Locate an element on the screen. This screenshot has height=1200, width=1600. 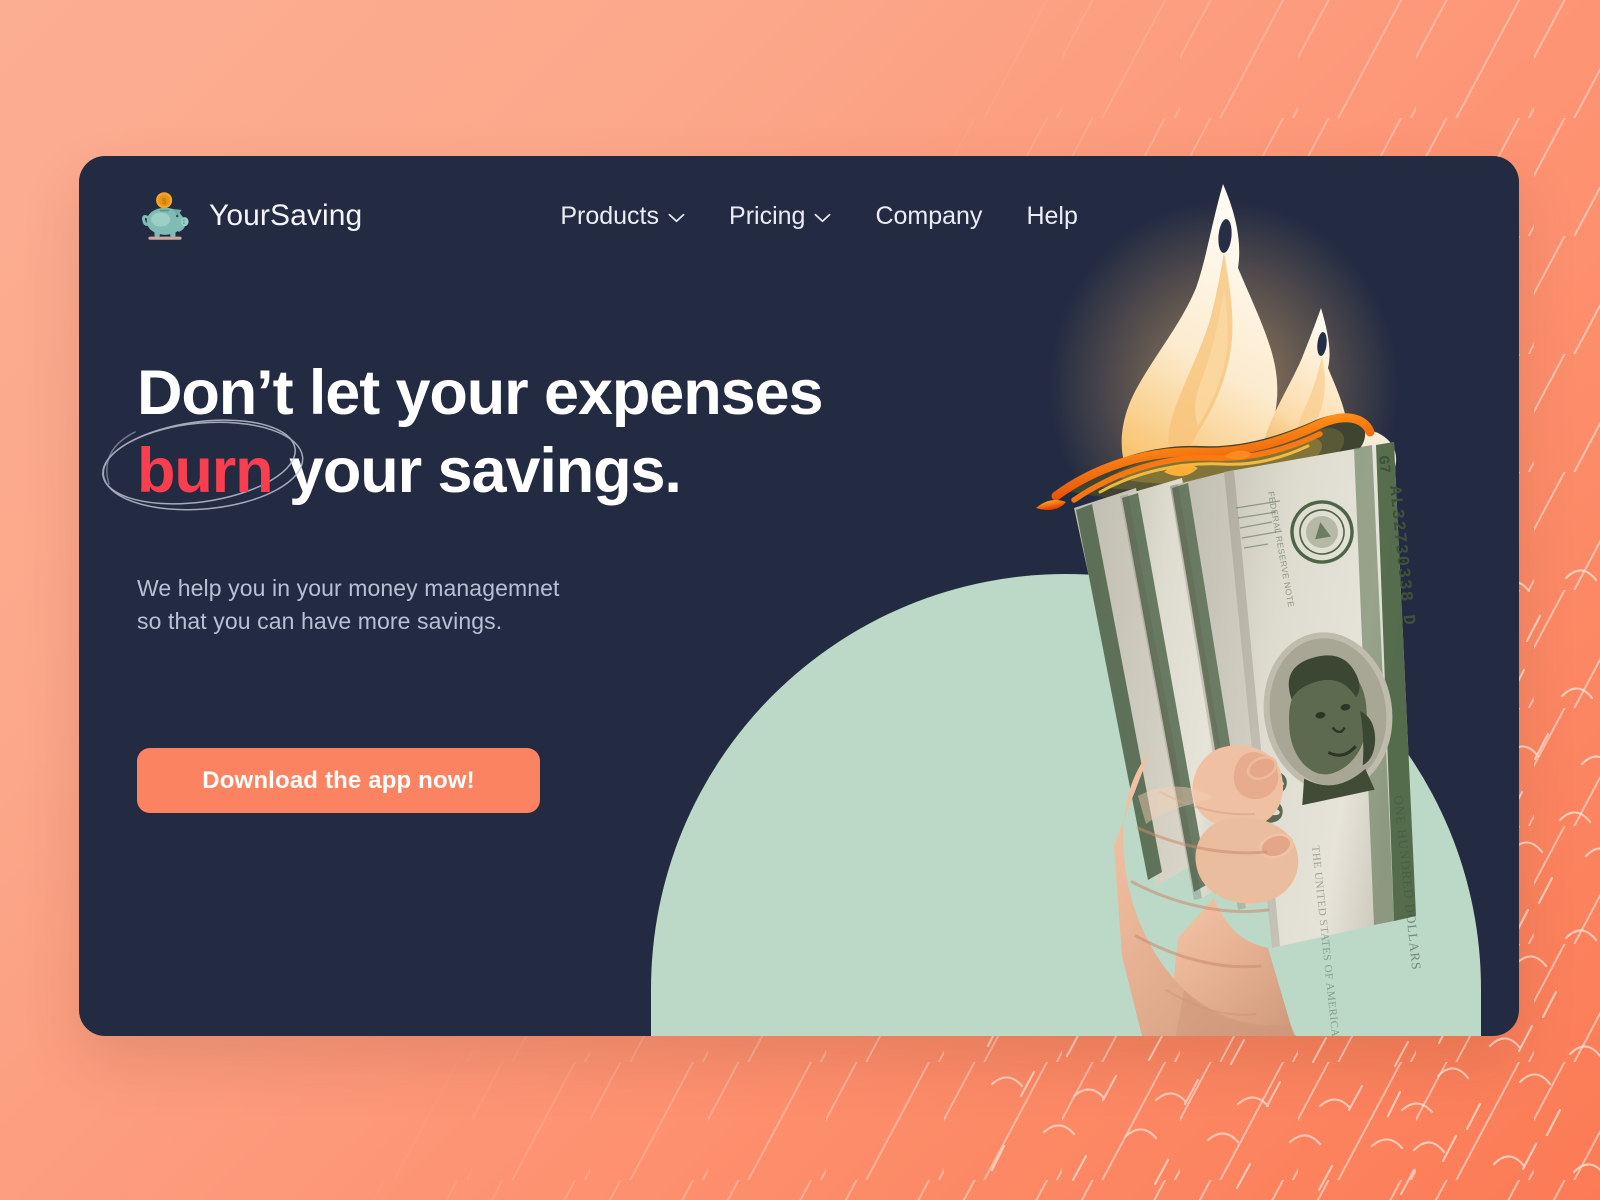
nav-item-products: Products is located at coordinates (622, 216).